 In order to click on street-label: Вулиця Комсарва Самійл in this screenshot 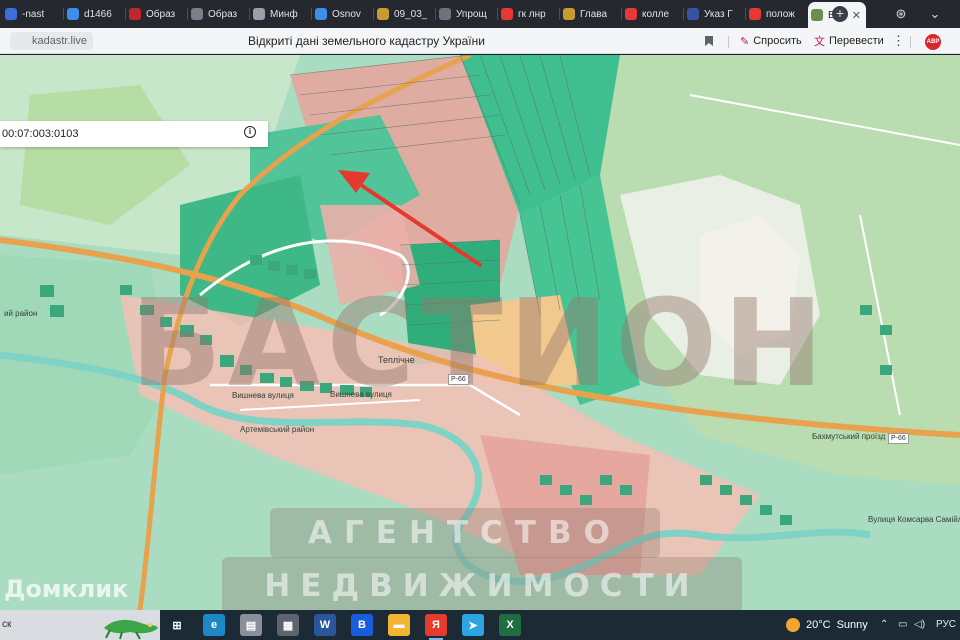, I will do `click(914, 519)`.